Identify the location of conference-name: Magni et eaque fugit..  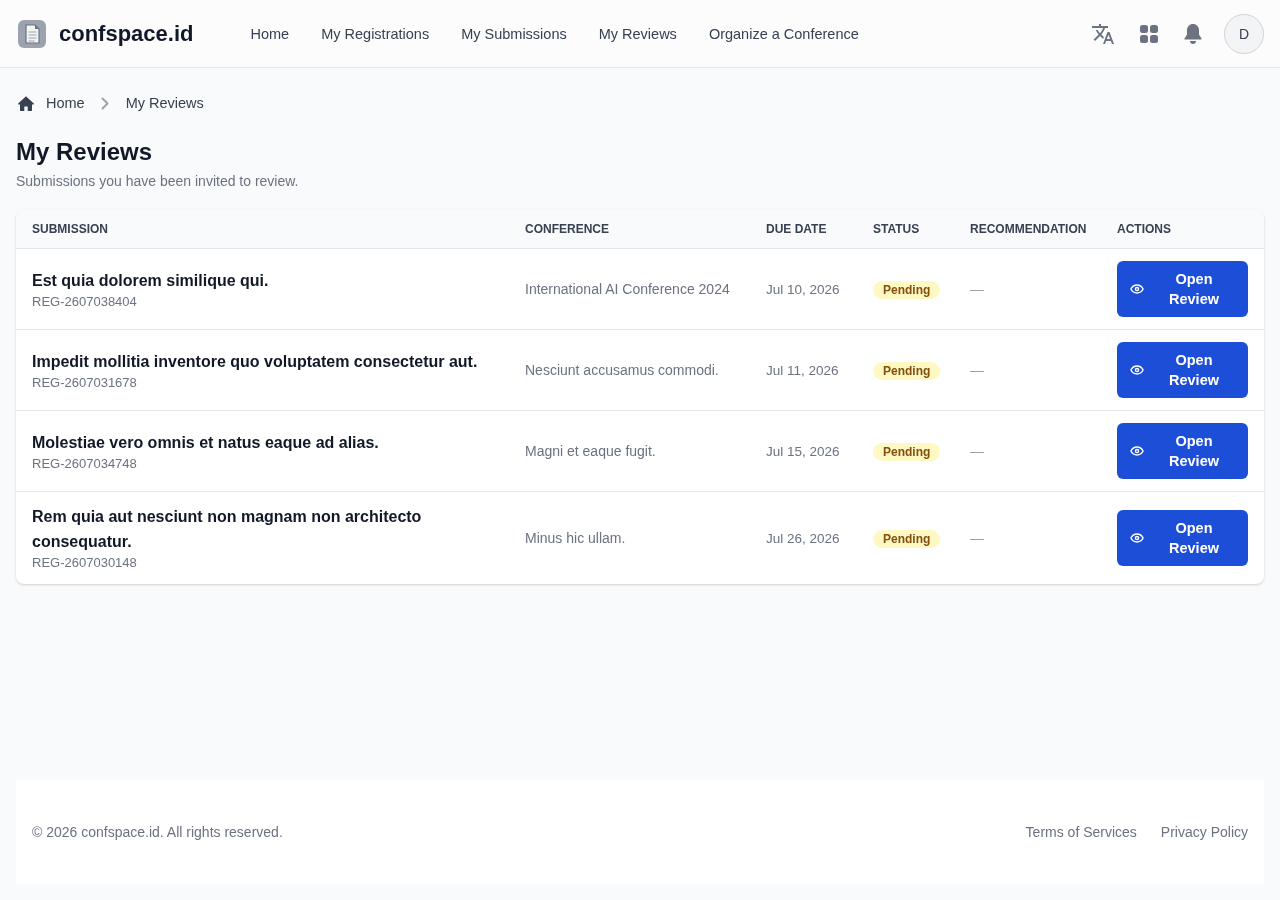
(590, 451).